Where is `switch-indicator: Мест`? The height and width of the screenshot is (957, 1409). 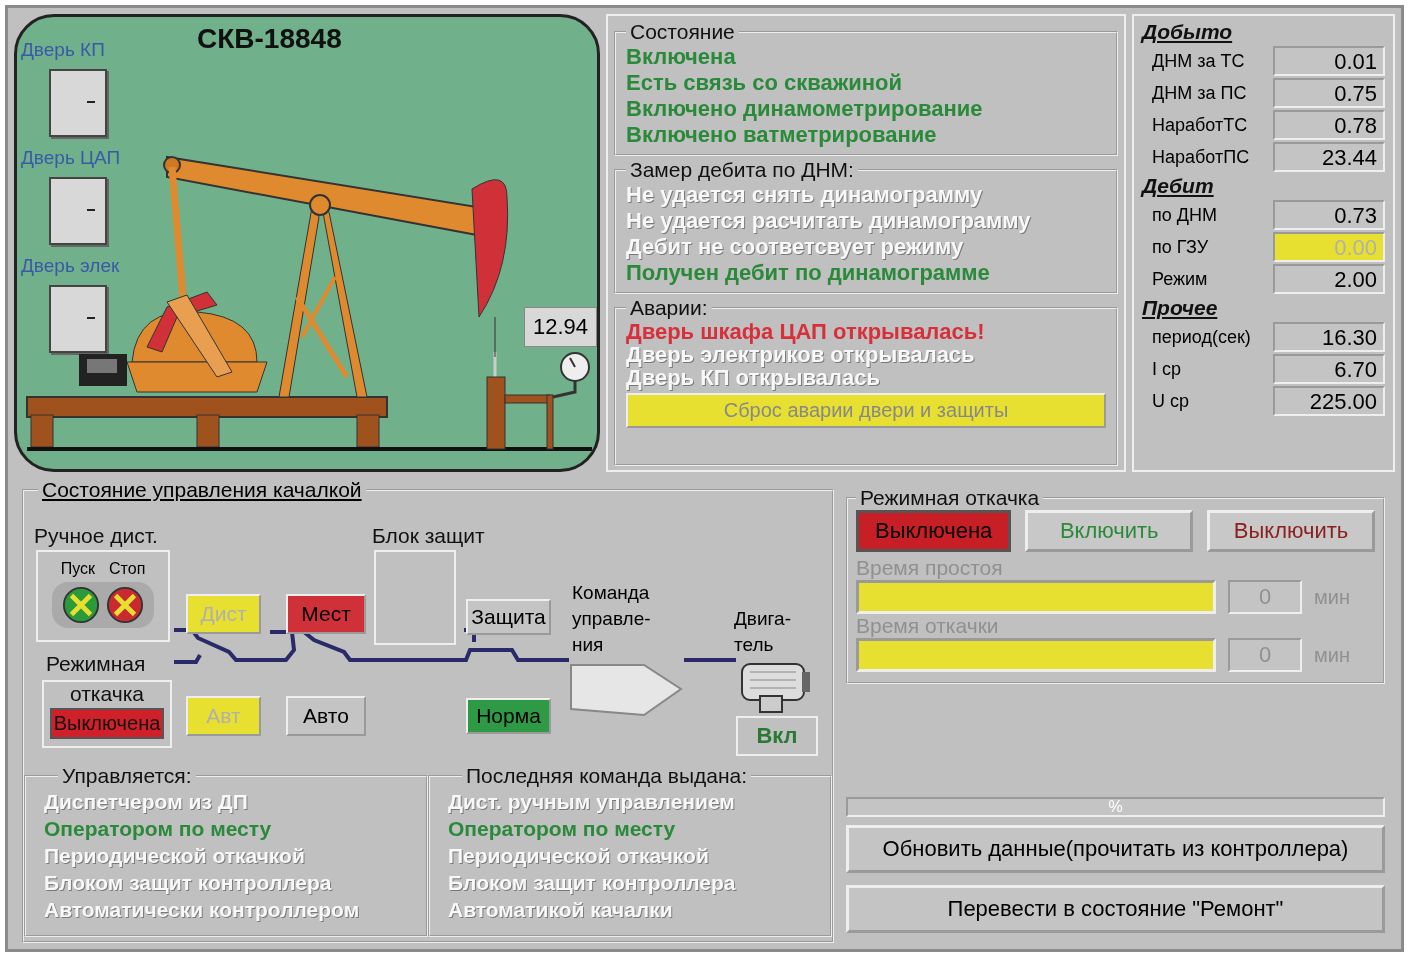 switch-indicator: Мест is located at coordinates (326, 614).